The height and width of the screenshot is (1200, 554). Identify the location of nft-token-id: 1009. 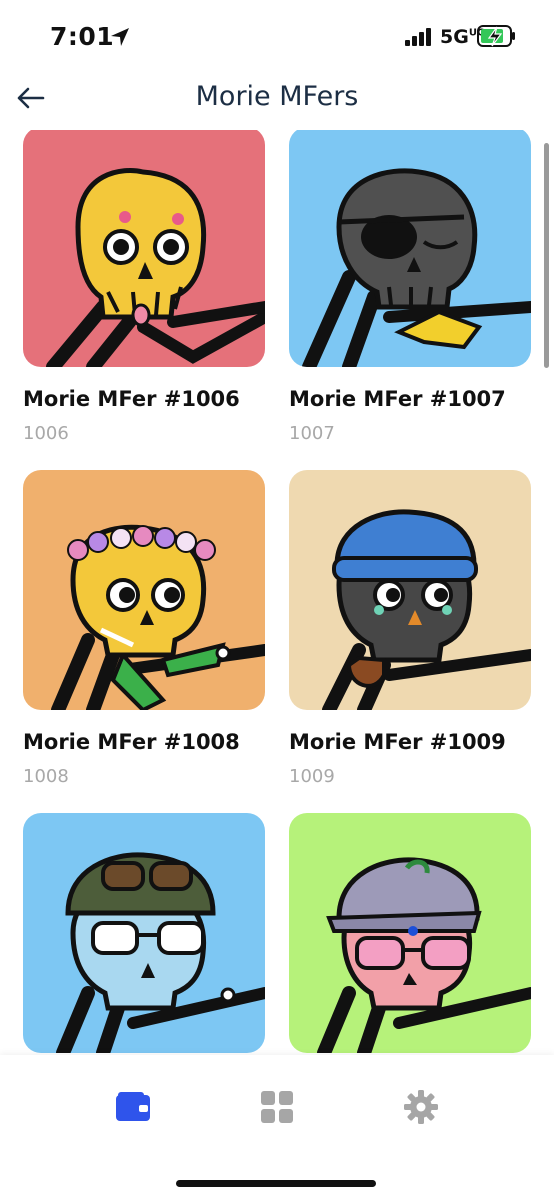
(312, 776).